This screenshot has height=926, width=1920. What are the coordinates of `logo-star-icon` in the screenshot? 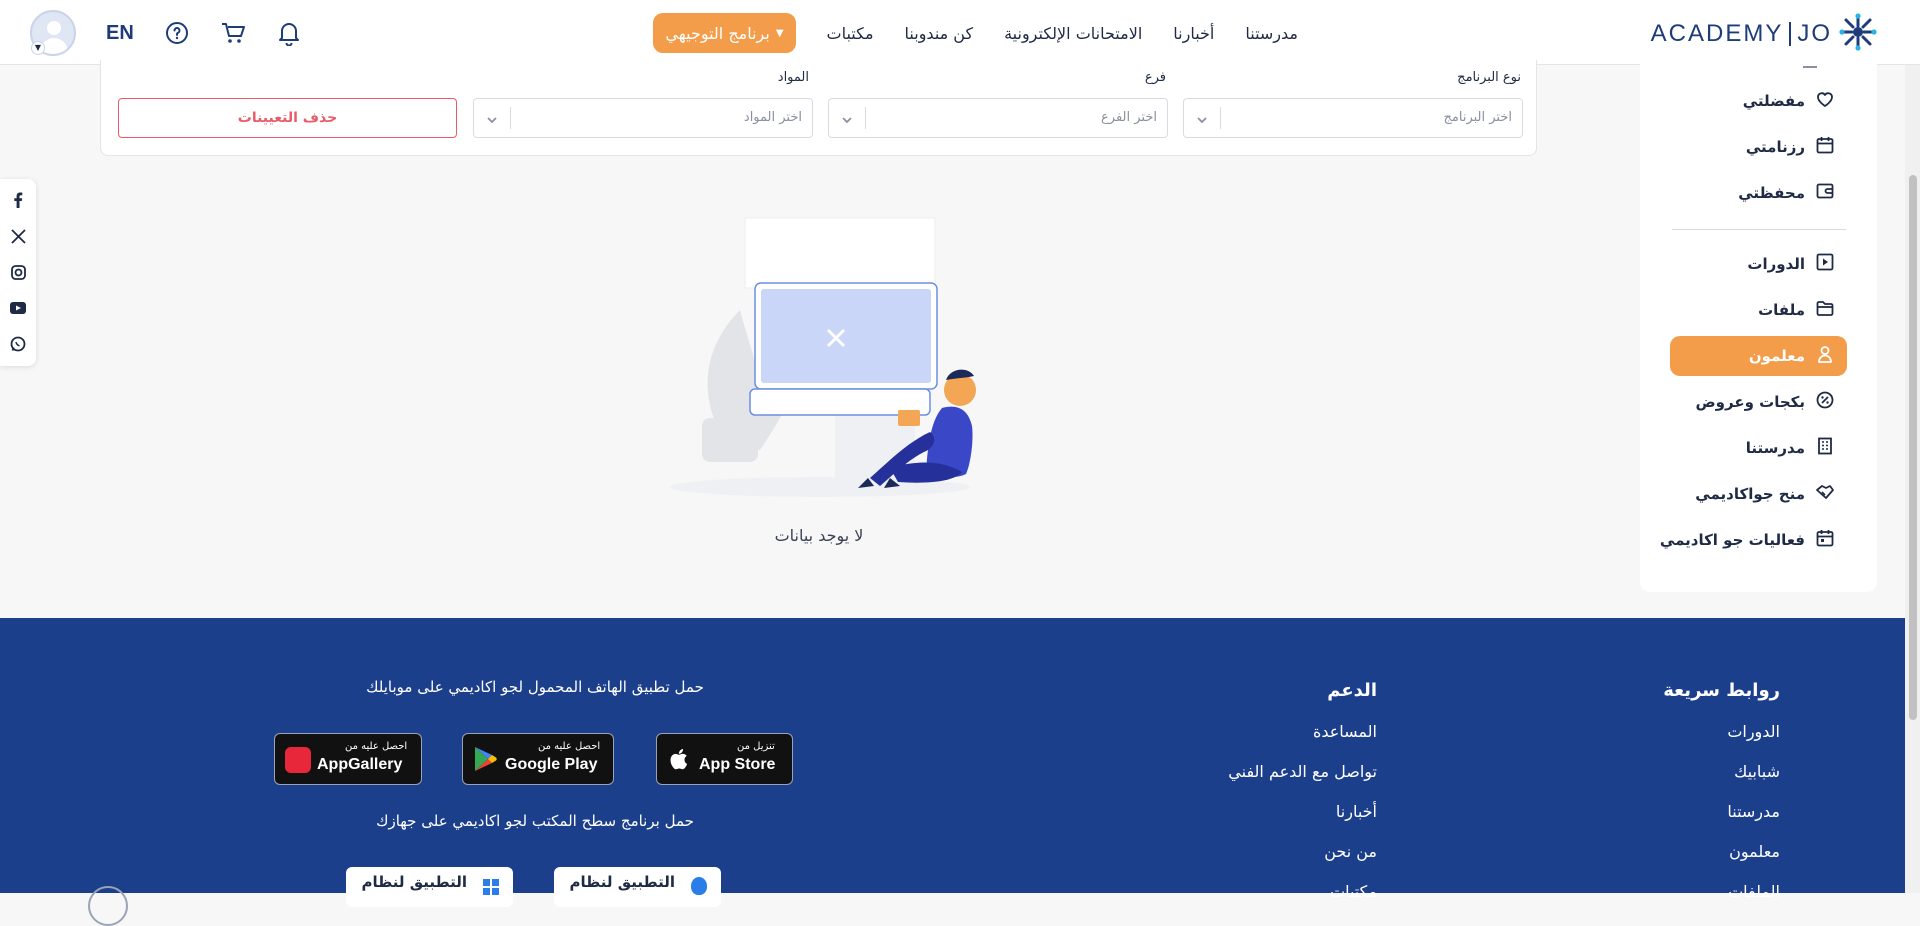 It's located at (1858, 34).